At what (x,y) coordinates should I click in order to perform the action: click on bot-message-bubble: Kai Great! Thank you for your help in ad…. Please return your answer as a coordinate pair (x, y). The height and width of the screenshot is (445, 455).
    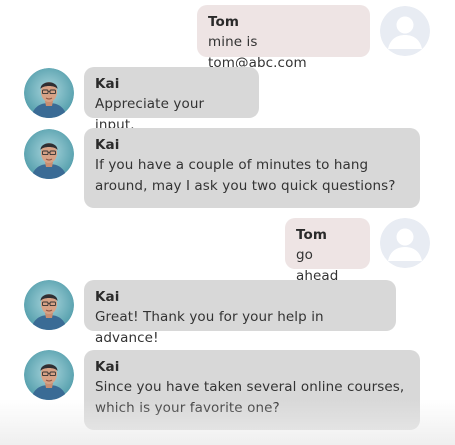
    Looking at the image, I should click on (240, 313).